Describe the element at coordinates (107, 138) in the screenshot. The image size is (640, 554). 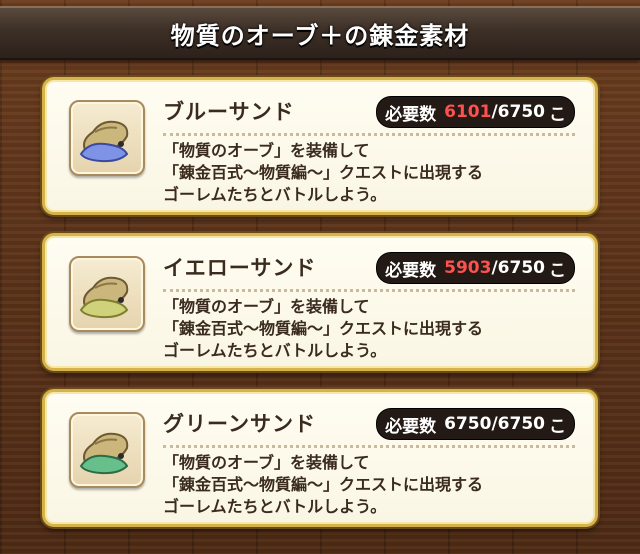
I see `blue-sand-bag-icon` at that location.